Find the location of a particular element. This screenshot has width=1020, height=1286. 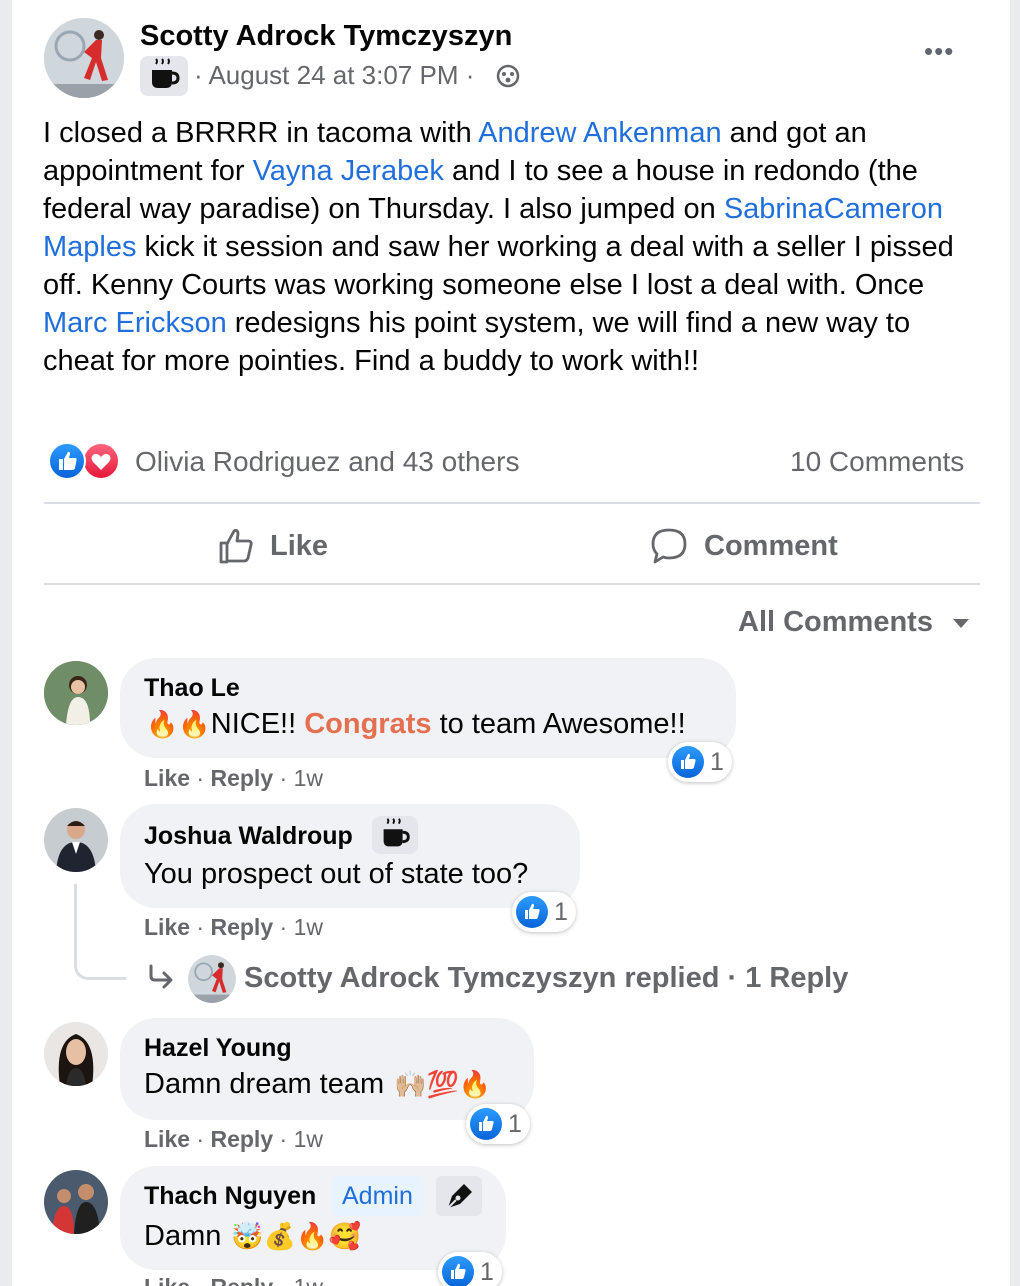

comment-button-label: Comment is located at coordinates (771, 545).